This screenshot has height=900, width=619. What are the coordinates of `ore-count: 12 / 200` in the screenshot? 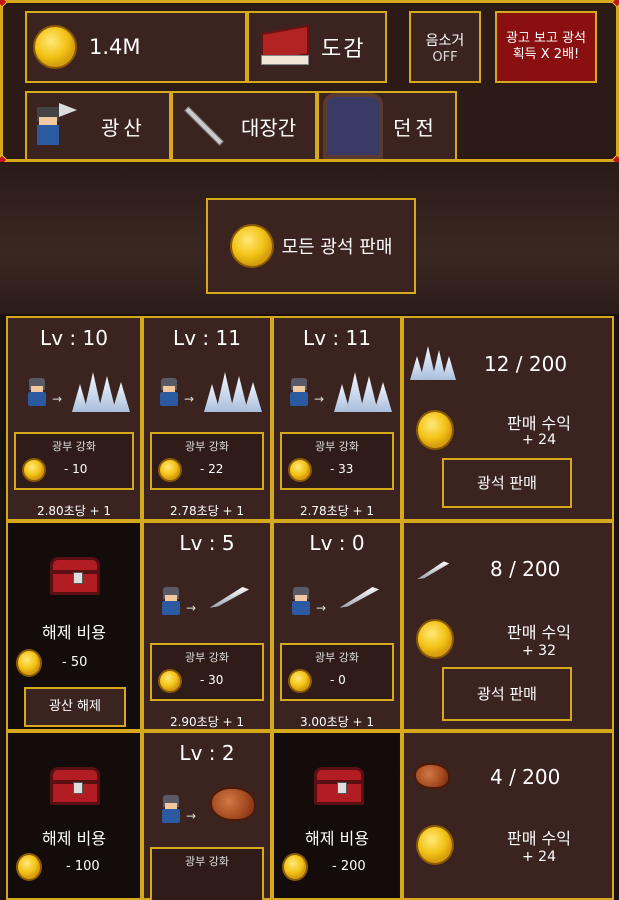 It's located at (526, 364).